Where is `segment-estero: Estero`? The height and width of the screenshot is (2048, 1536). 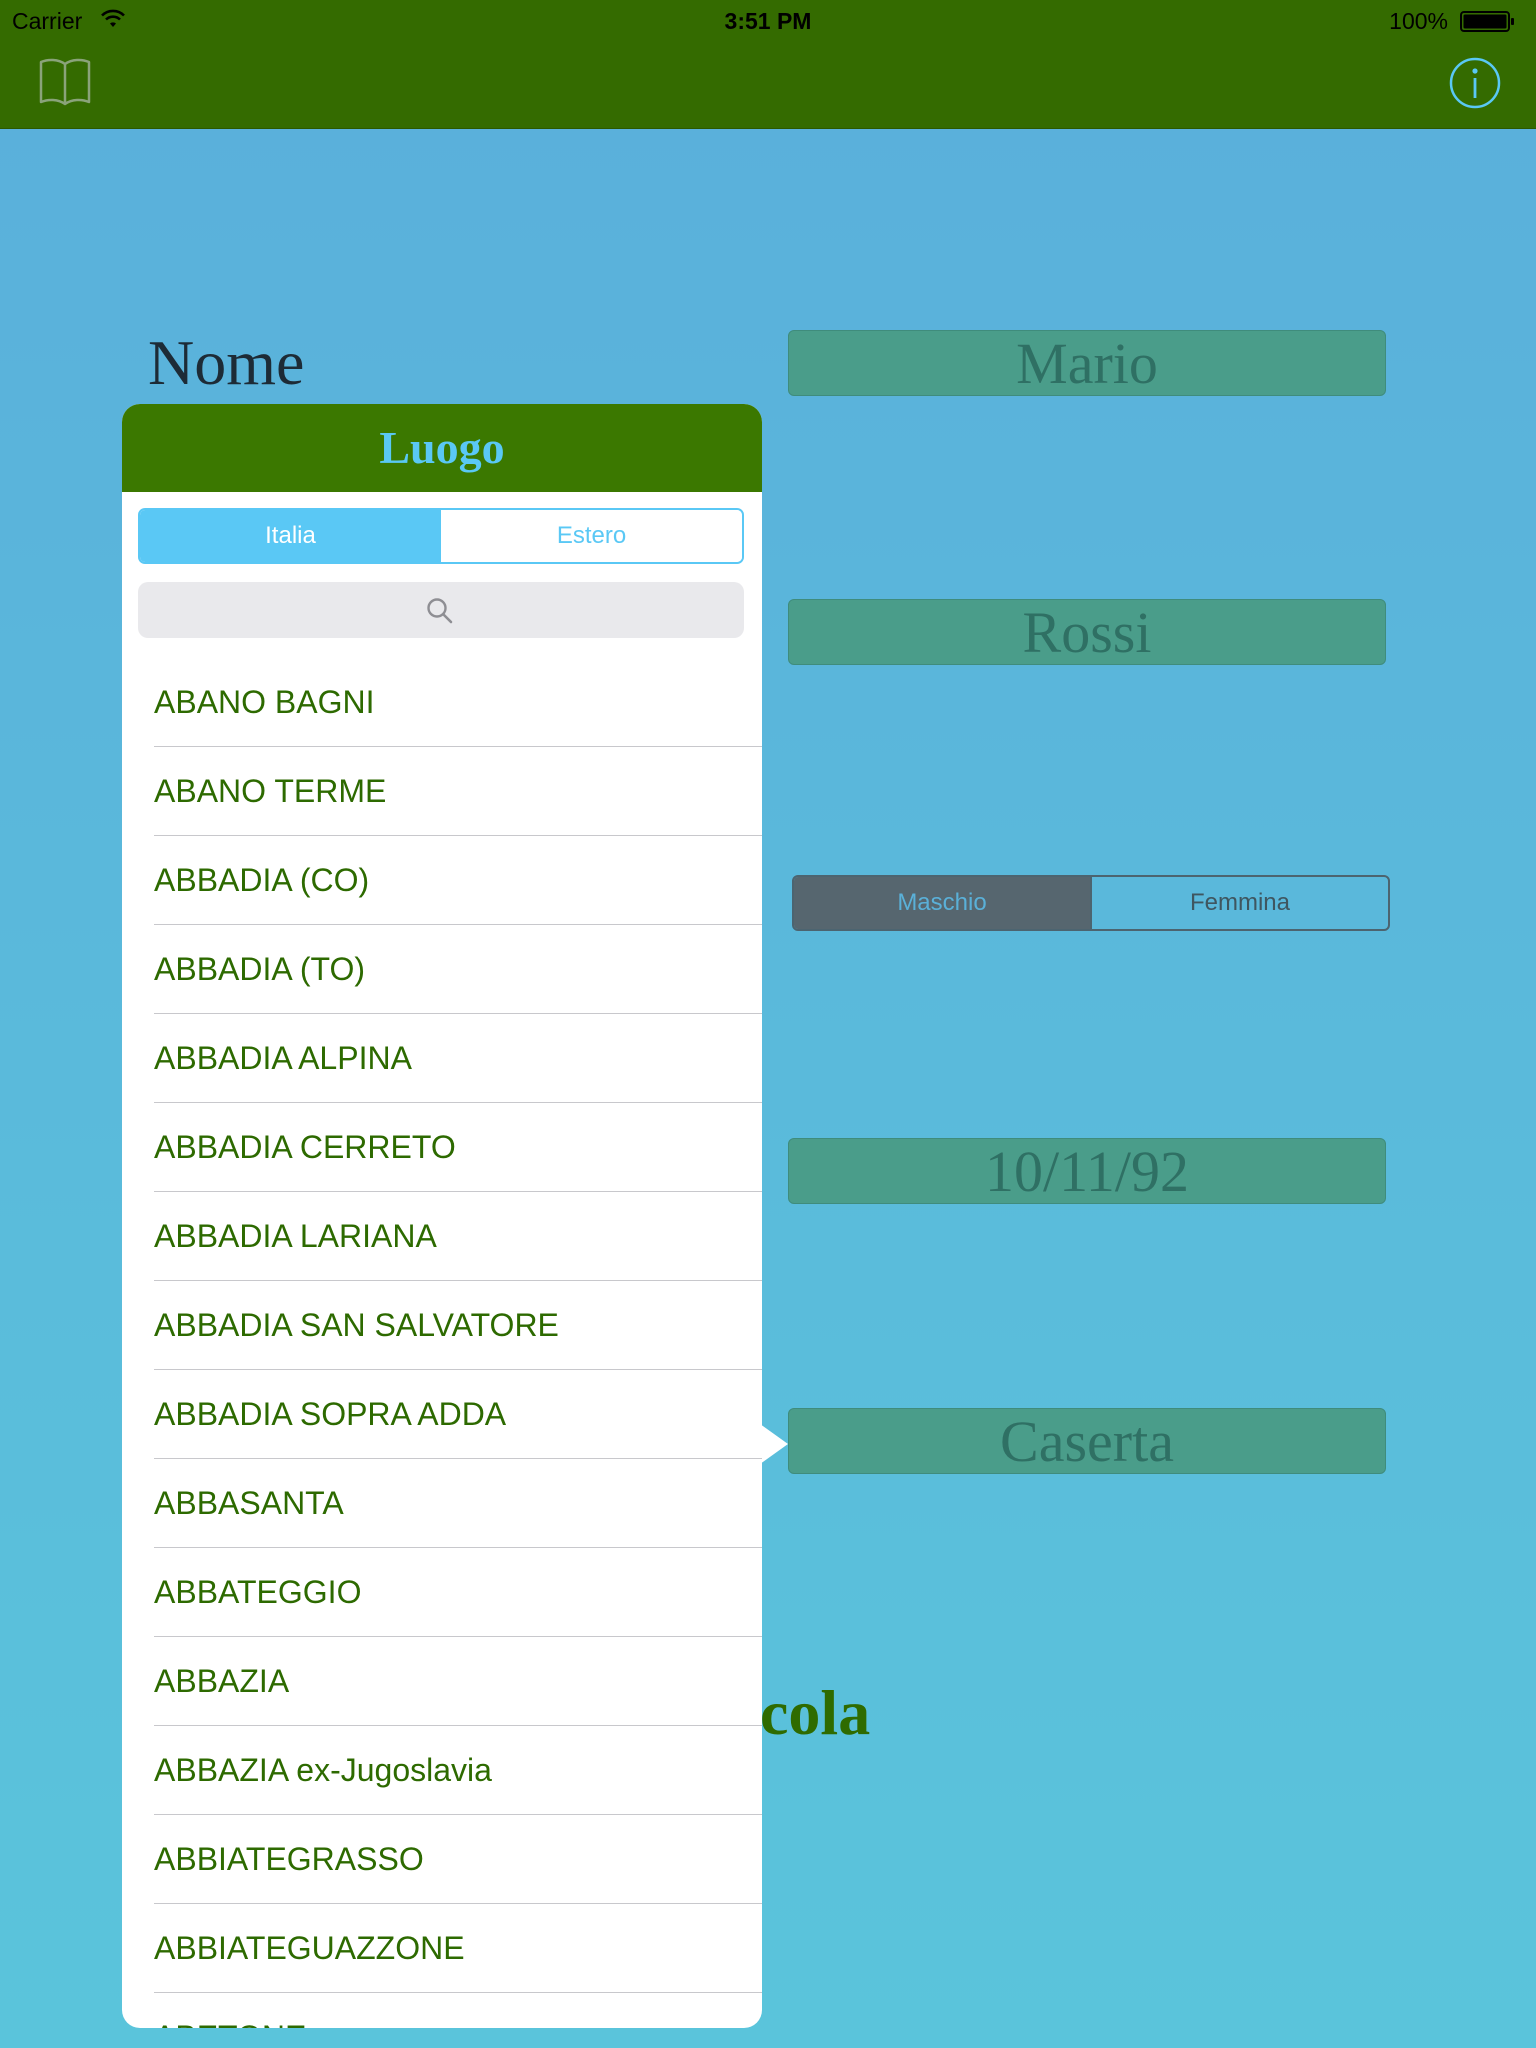 segment-estero: Estero is located at coordinates (591, 536).